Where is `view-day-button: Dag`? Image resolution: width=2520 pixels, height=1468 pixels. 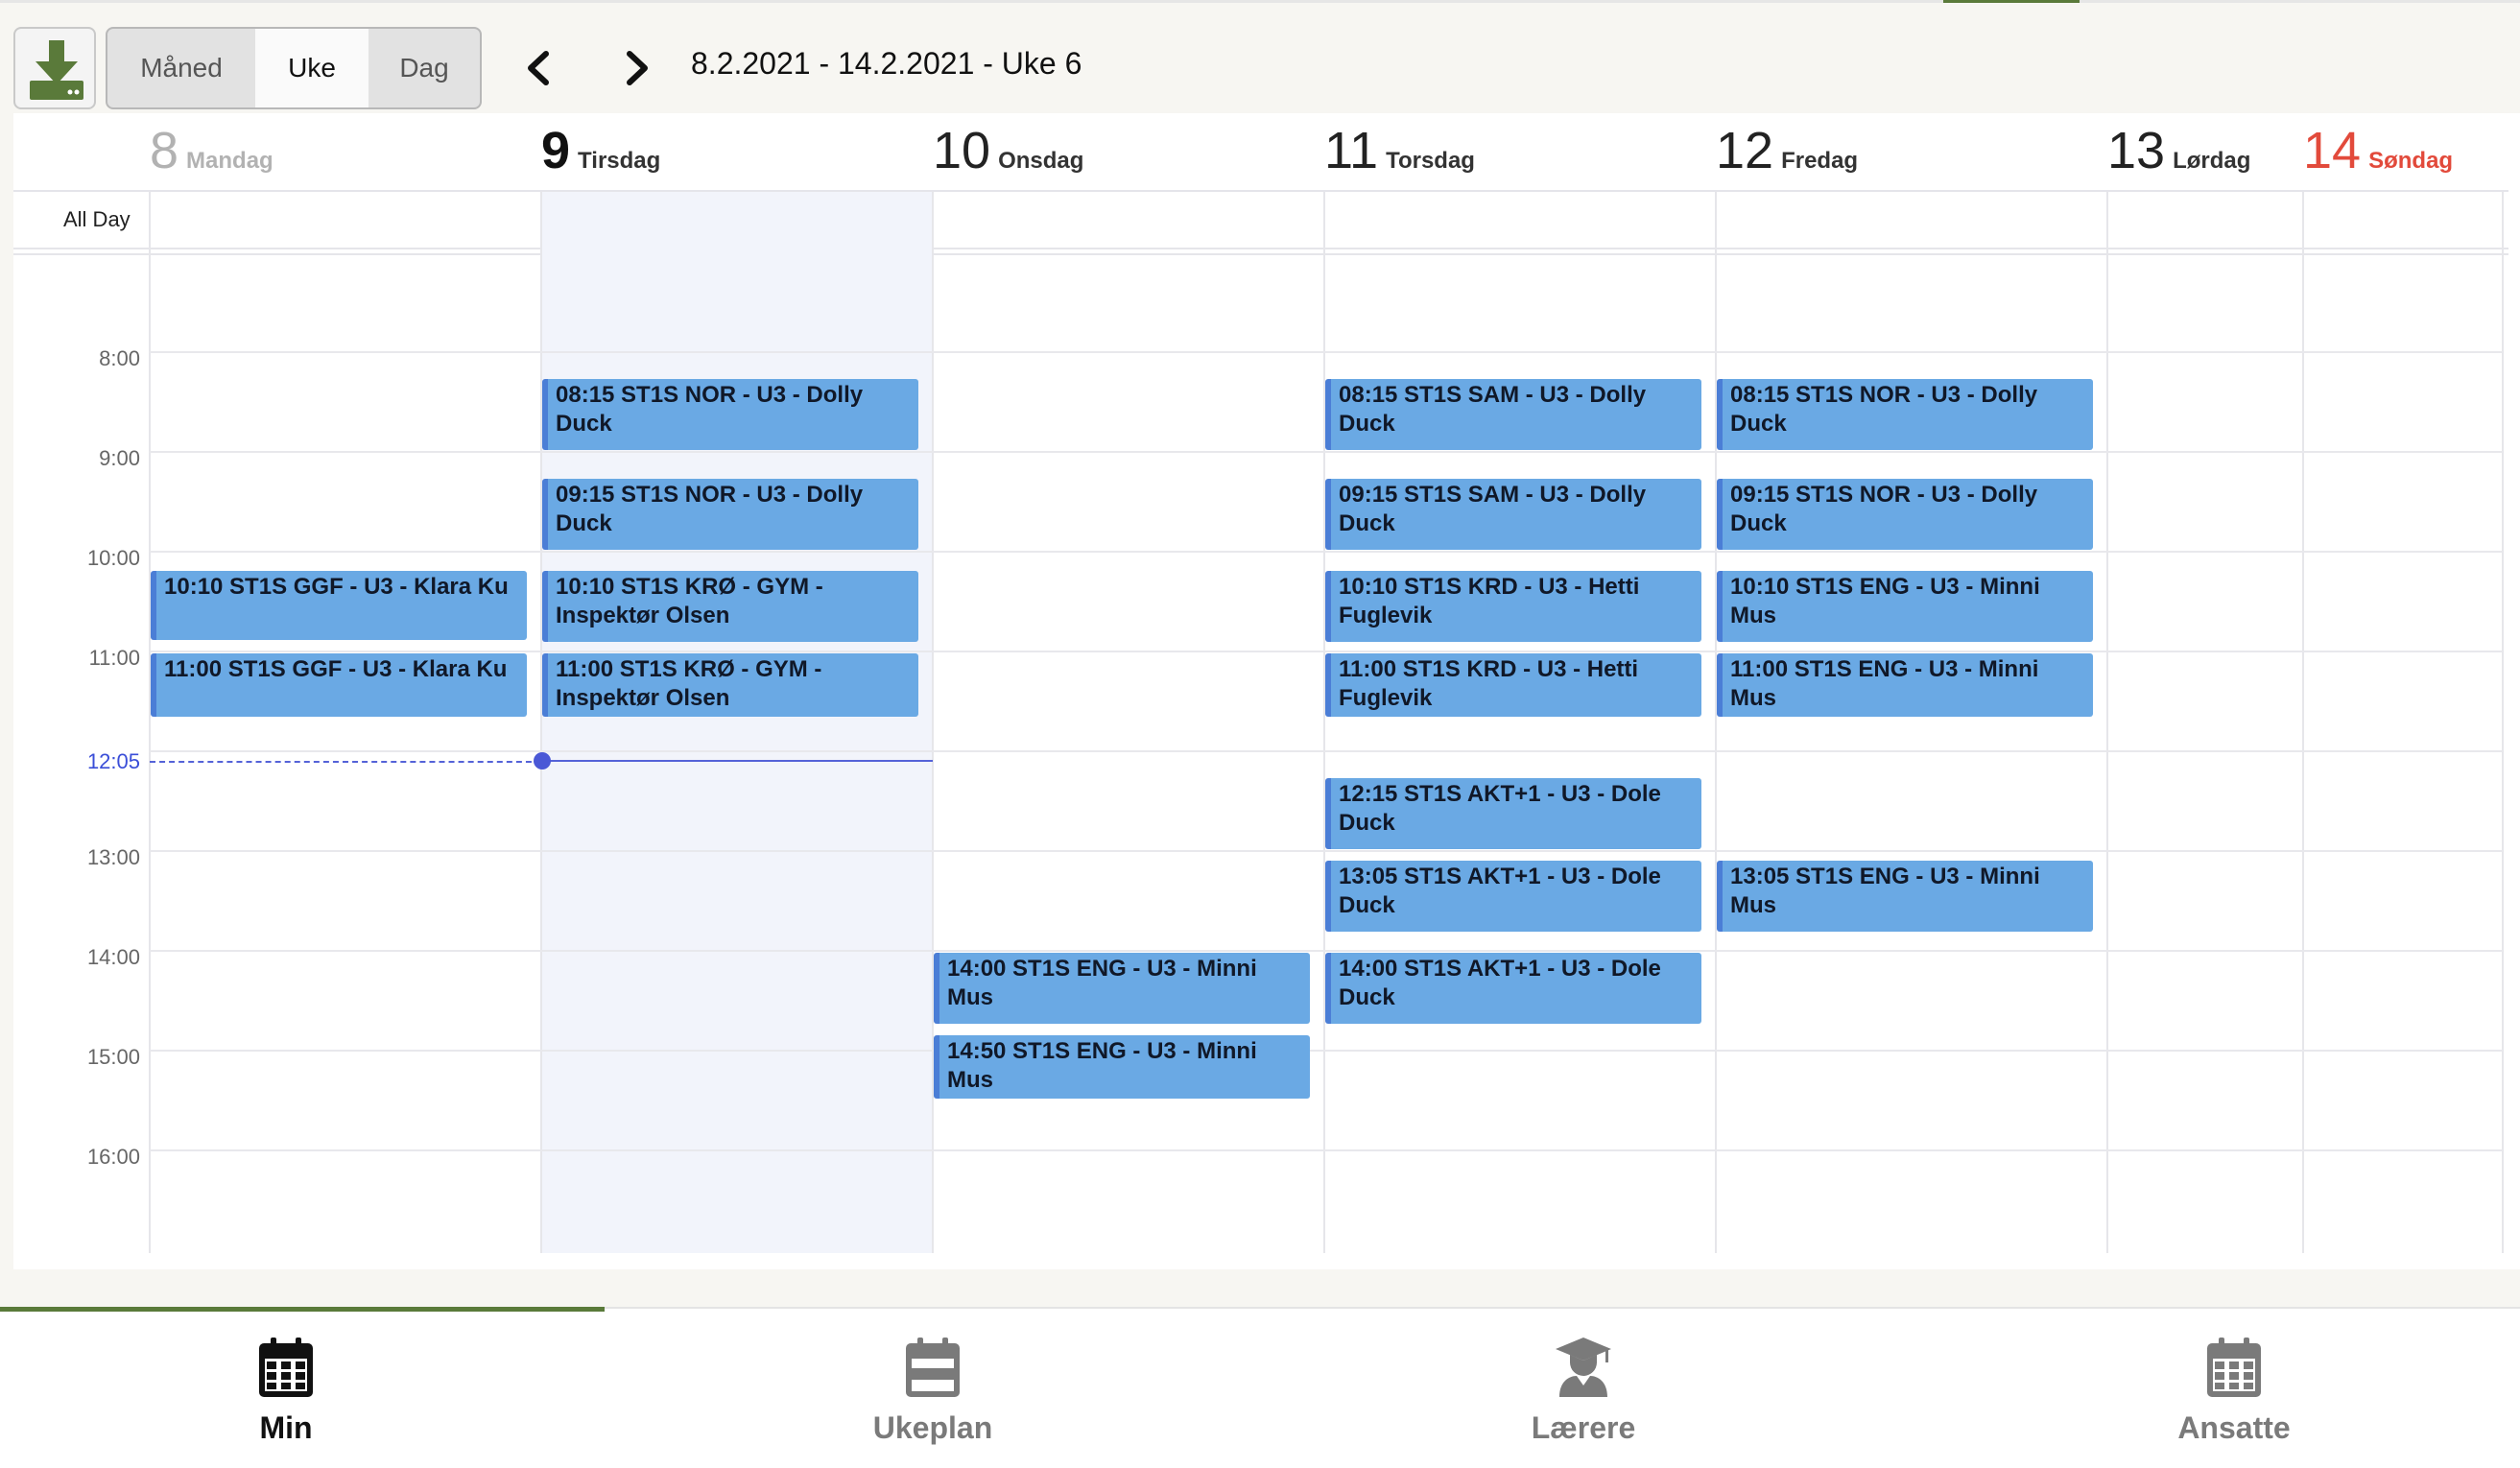
view-day-button: Dag is located at coordinates (425, 68).